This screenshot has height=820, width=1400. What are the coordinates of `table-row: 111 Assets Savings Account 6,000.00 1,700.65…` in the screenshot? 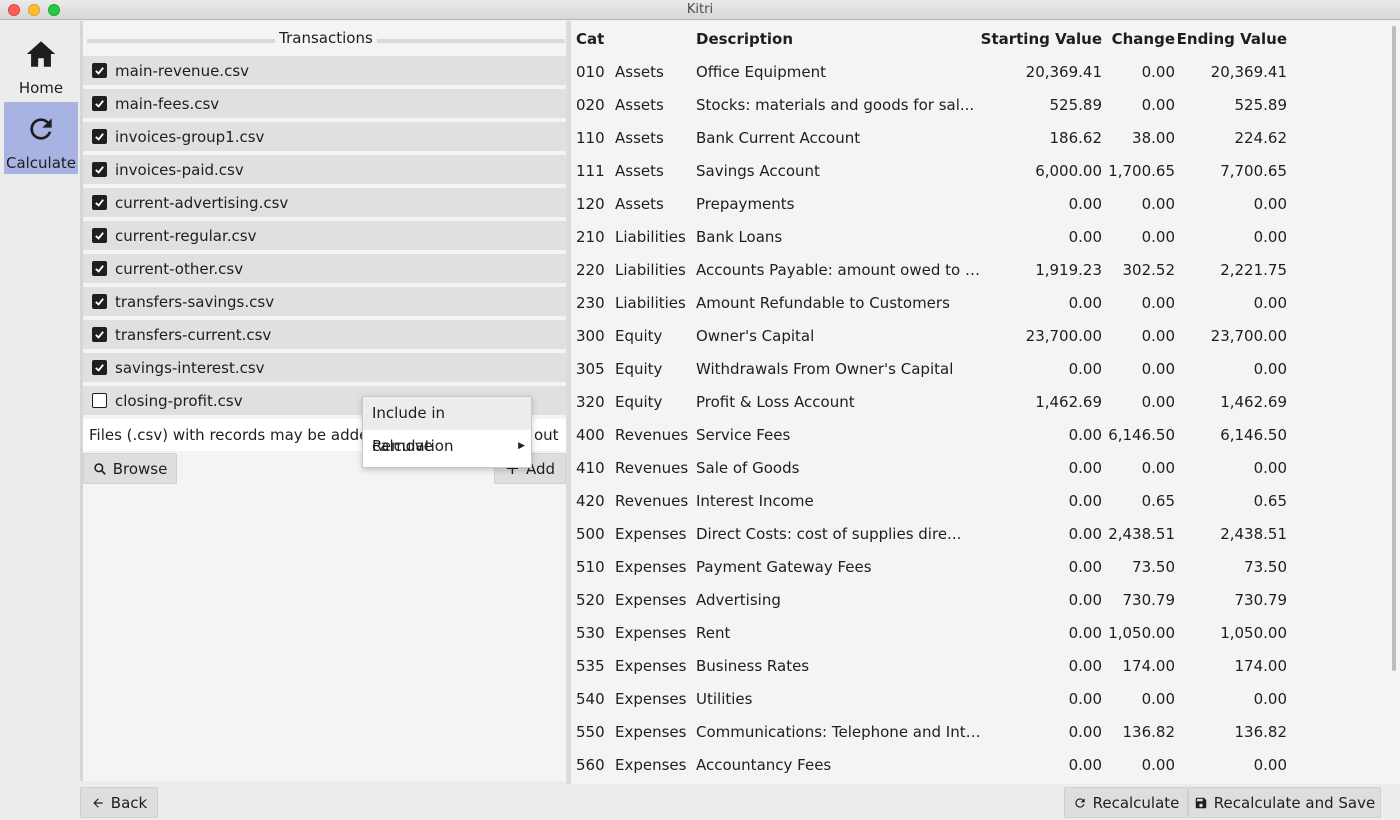 It's located at (981, 171).